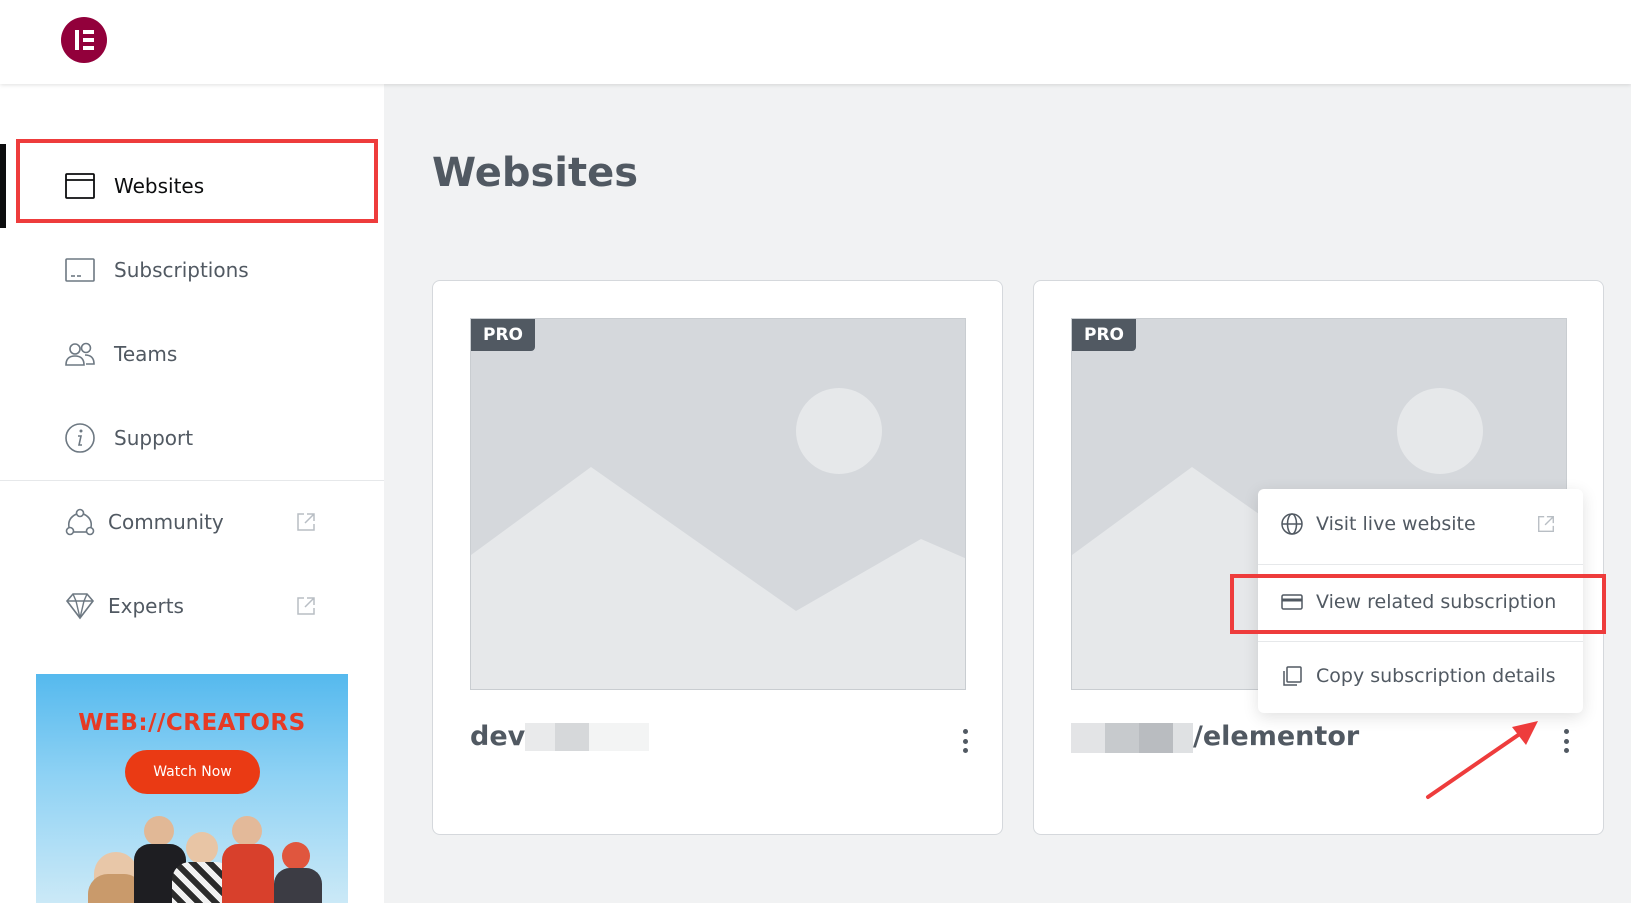 This screenshot has width=1631, height=903. I want to click on users-icon, so click(80, 354).